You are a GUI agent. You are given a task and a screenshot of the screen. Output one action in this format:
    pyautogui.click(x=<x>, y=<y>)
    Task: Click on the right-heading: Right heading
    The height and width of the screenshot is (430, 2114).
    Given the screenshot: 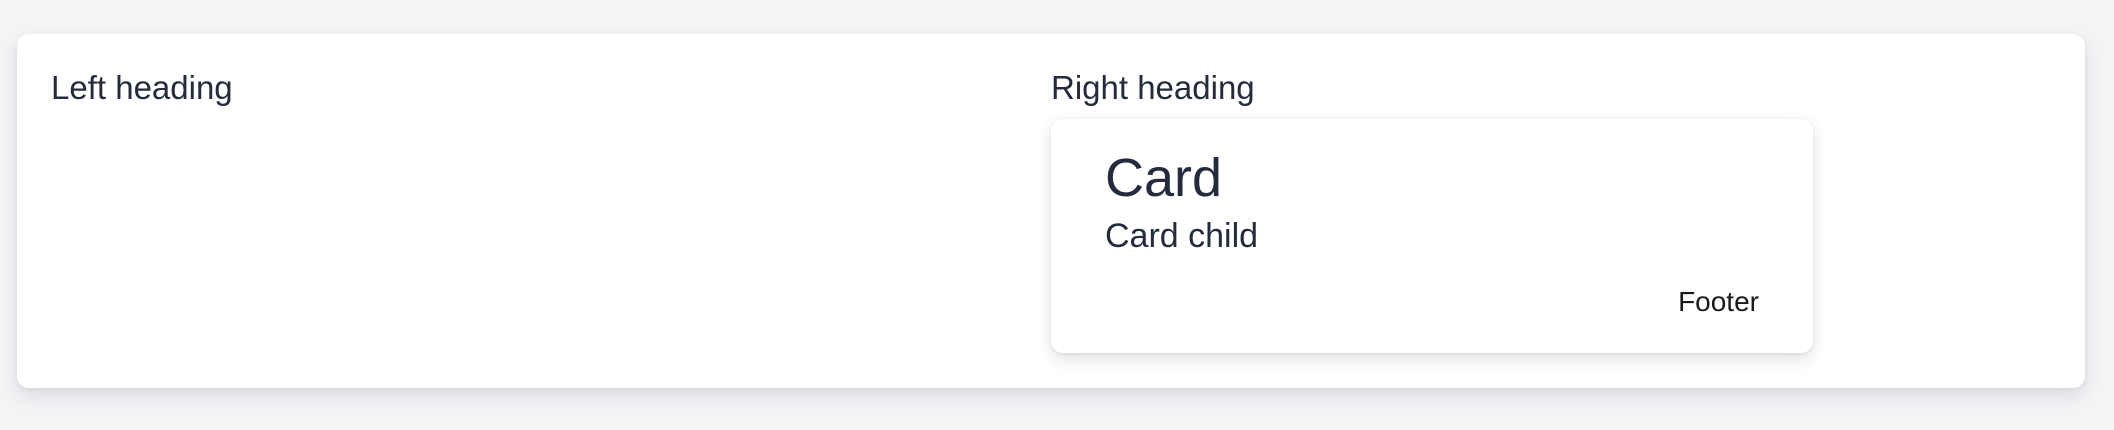 What is the action you would take?
    pyautogui.click(x=1153, y=87)
    